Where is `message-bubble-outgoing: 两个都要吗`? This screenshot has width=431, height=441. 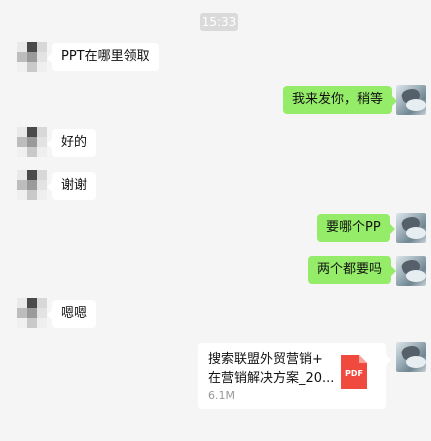
message-bubble-outgoing: 两个都要吗 is located at coordinates (352, 270).